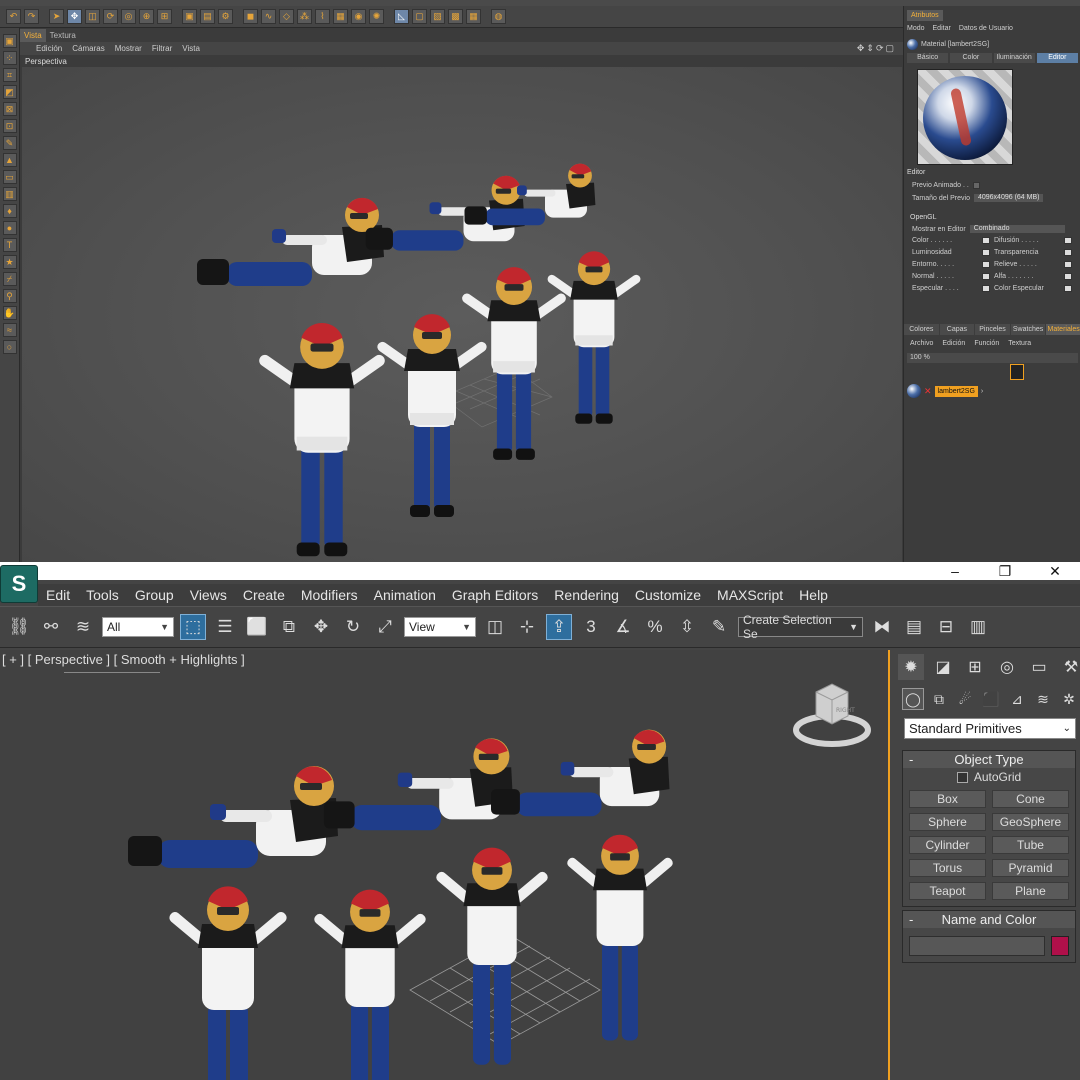 This screenshot has height=1080, width=1080. I want to click on texture-axis-icon: ⊡, so click(9, 126).